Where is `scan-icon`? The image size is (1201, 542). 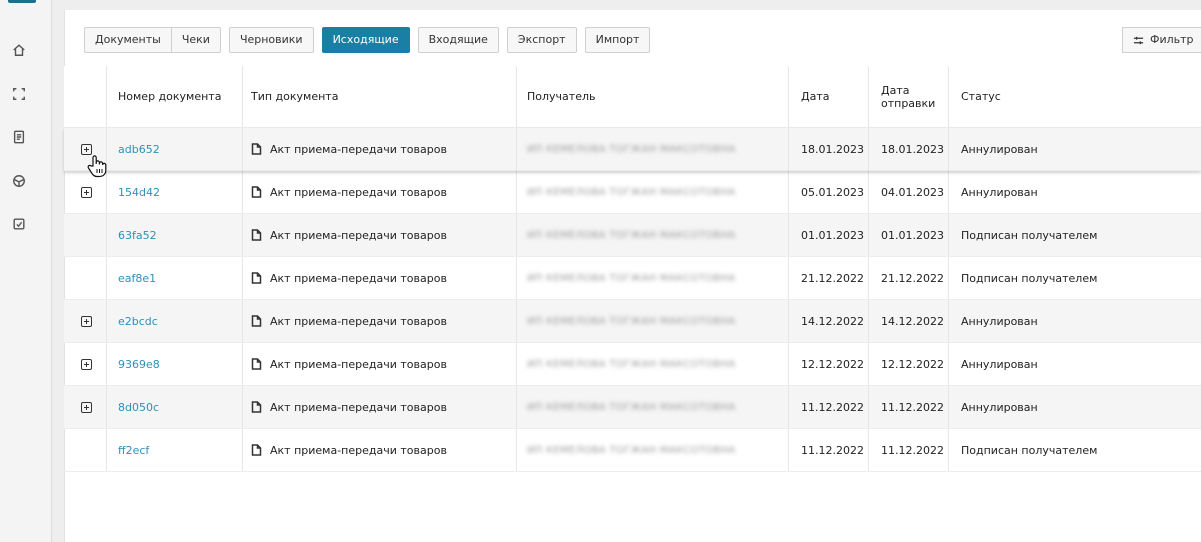 scan-icon is located at coordinates (19, 94).